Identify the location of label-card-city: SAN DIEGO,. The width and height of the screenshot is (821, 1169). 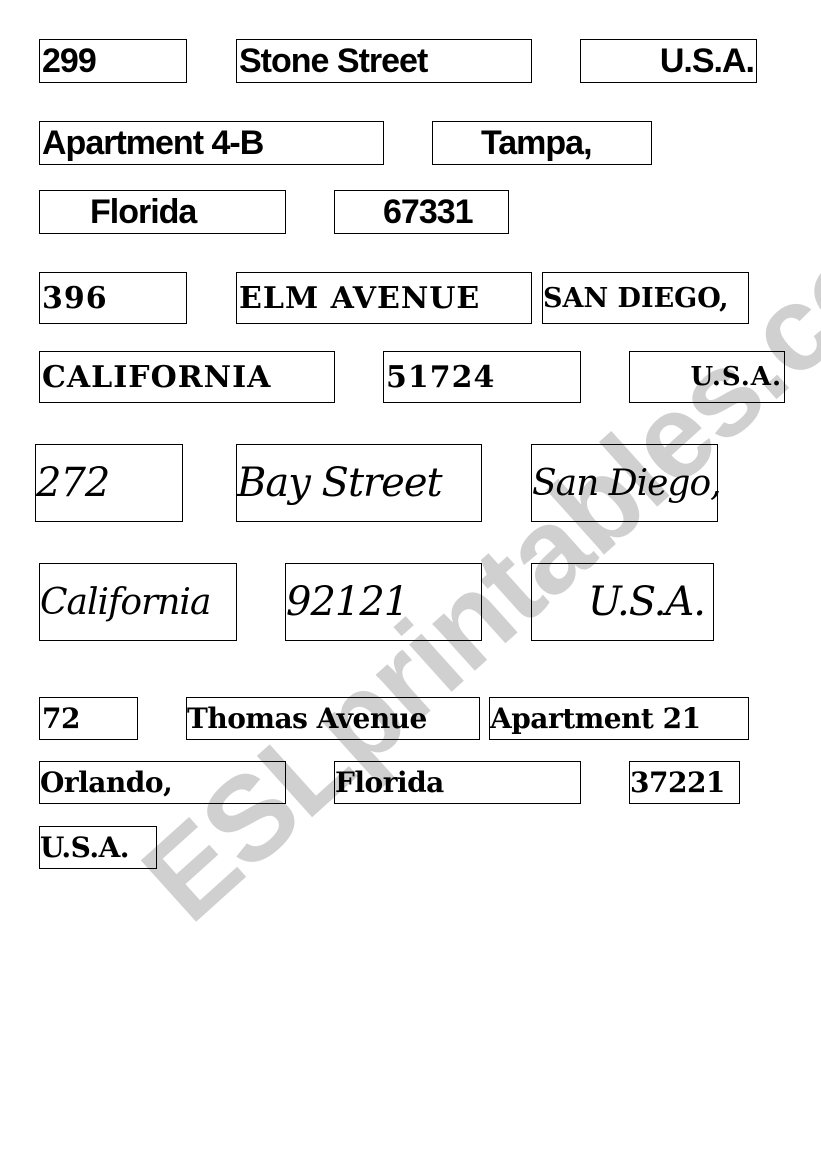
(645, 298).